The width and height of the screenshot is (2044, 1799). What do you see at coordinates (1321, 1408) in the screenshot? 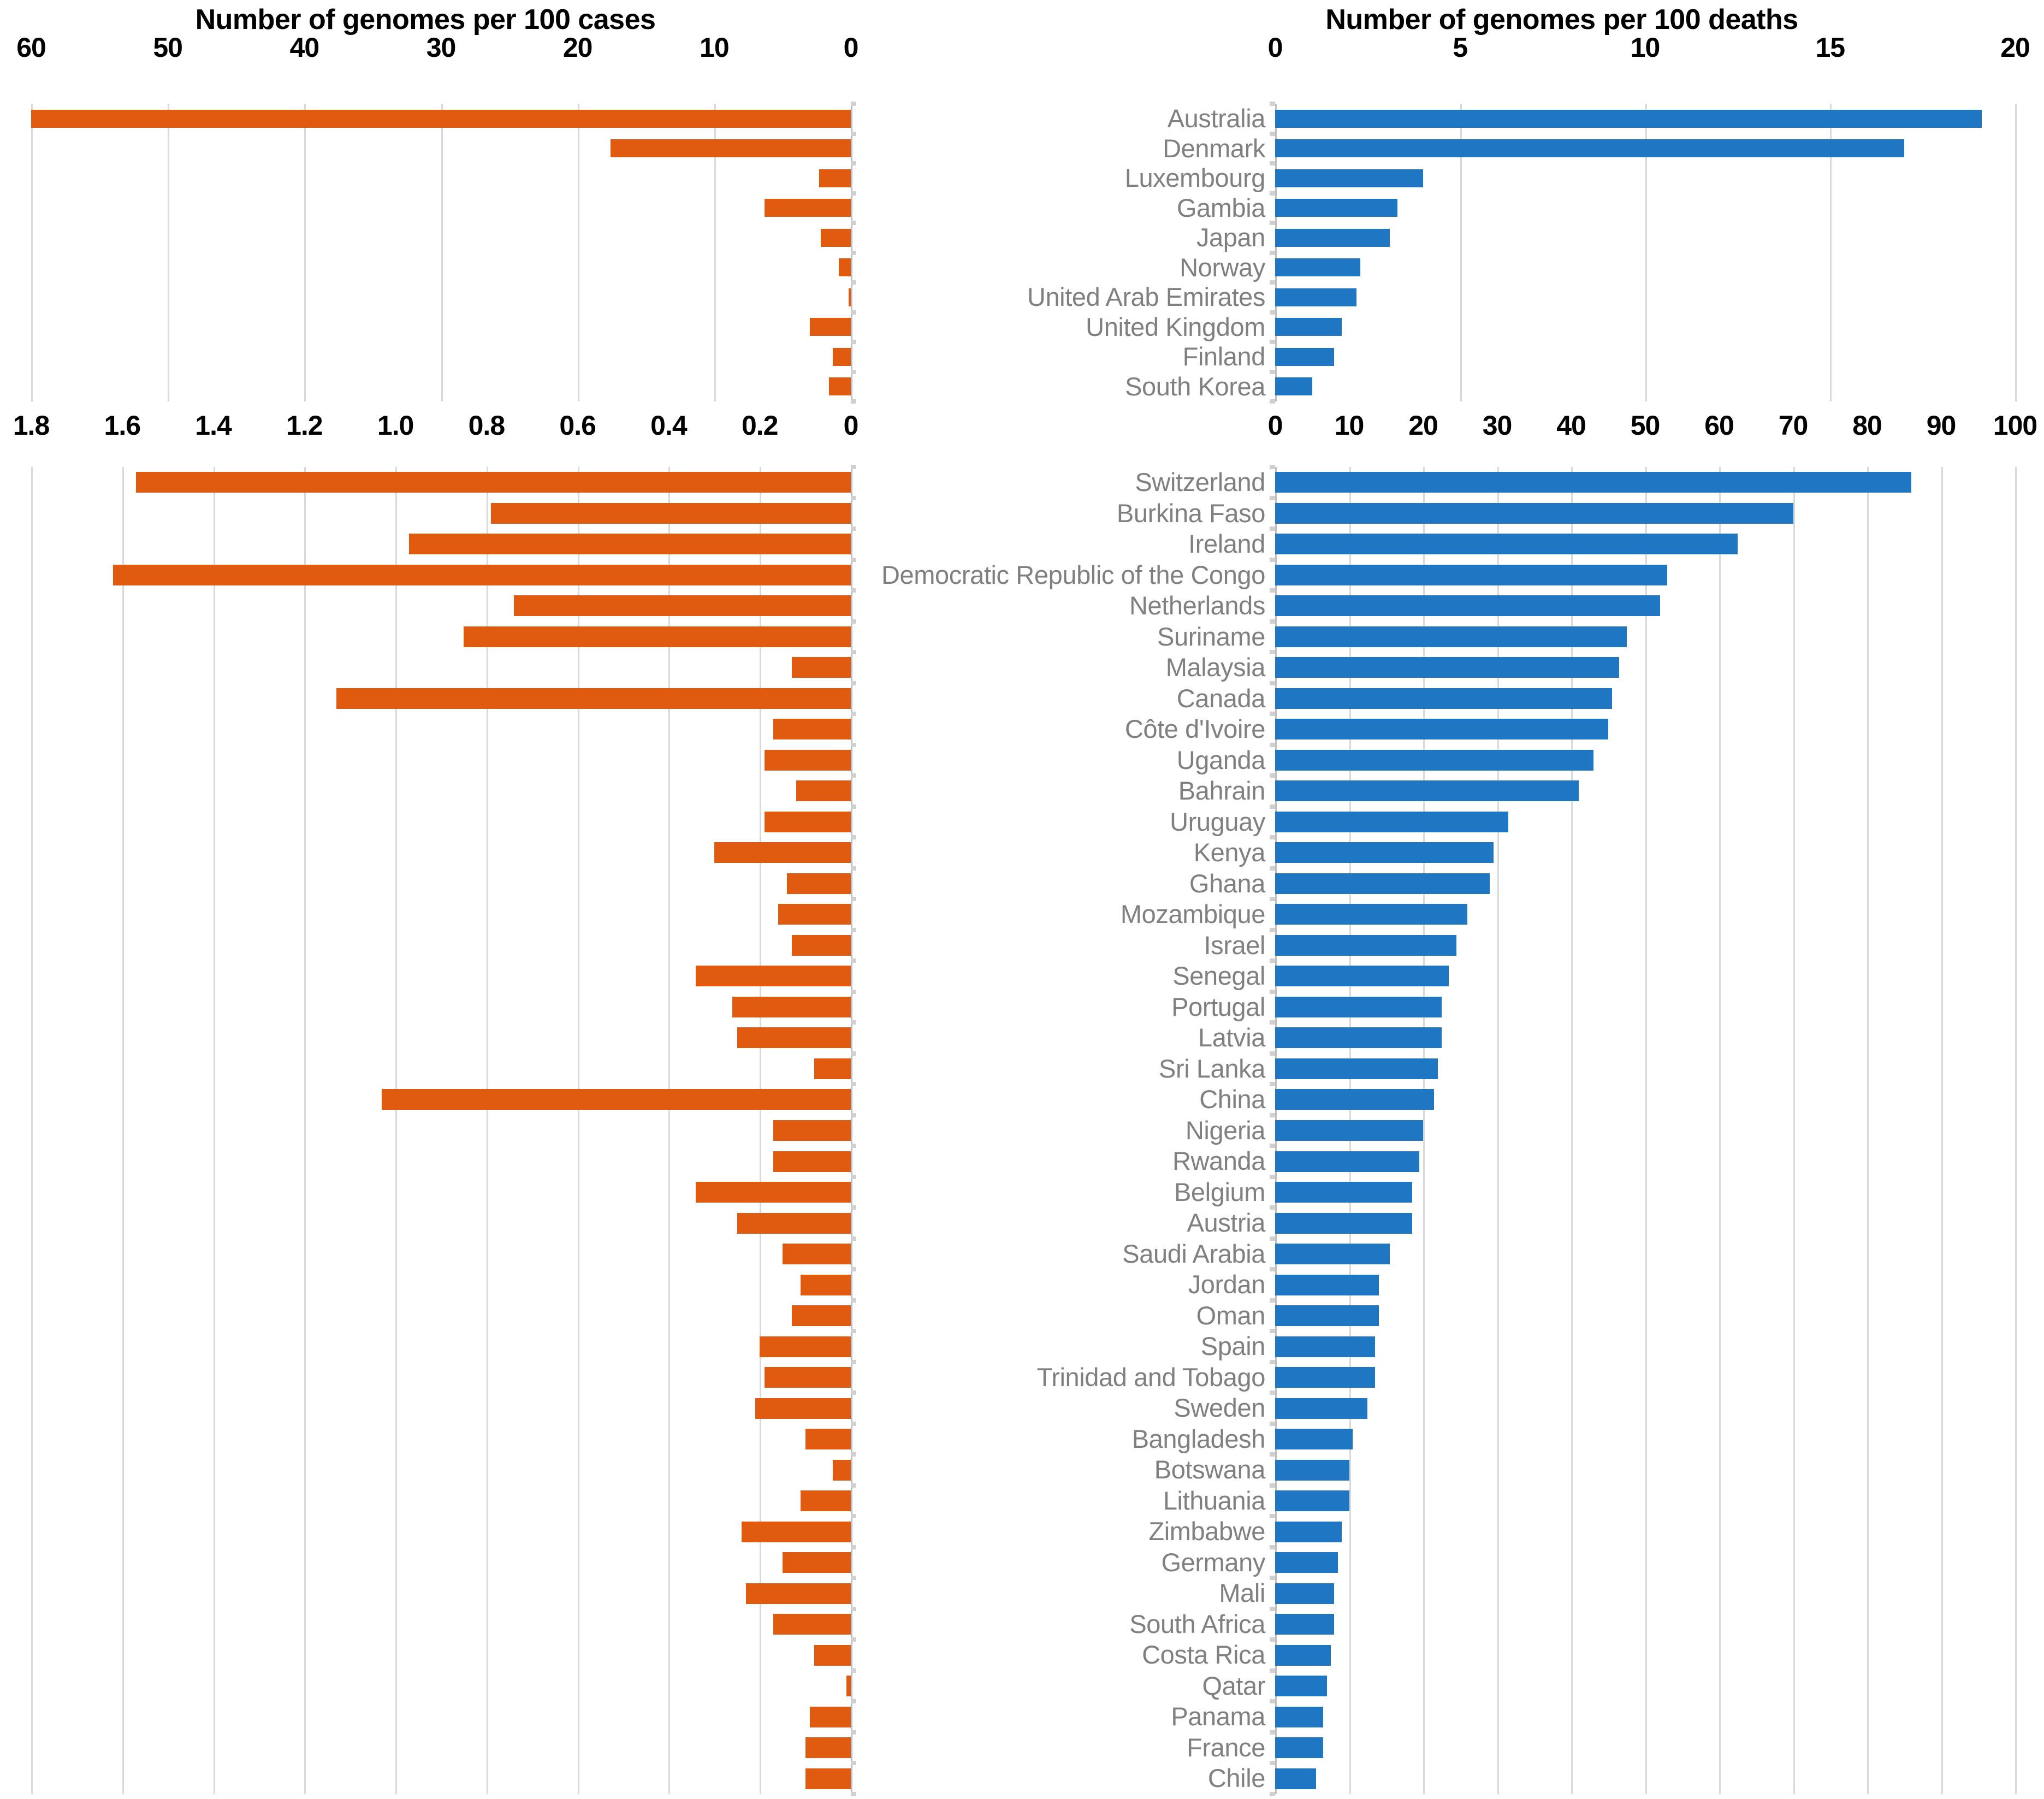
I see `bar-sweden` at bounding box center [1321, 1408].